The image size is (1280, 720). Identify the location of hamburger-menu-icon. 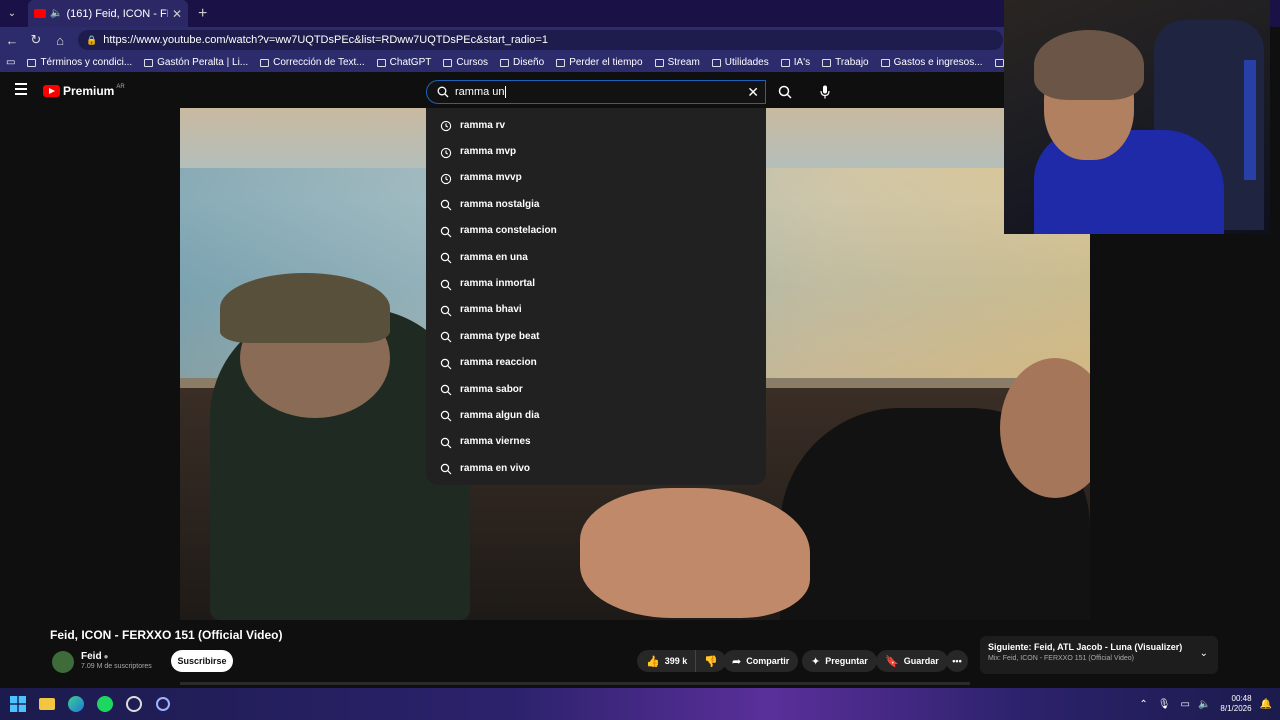
(21, 89).